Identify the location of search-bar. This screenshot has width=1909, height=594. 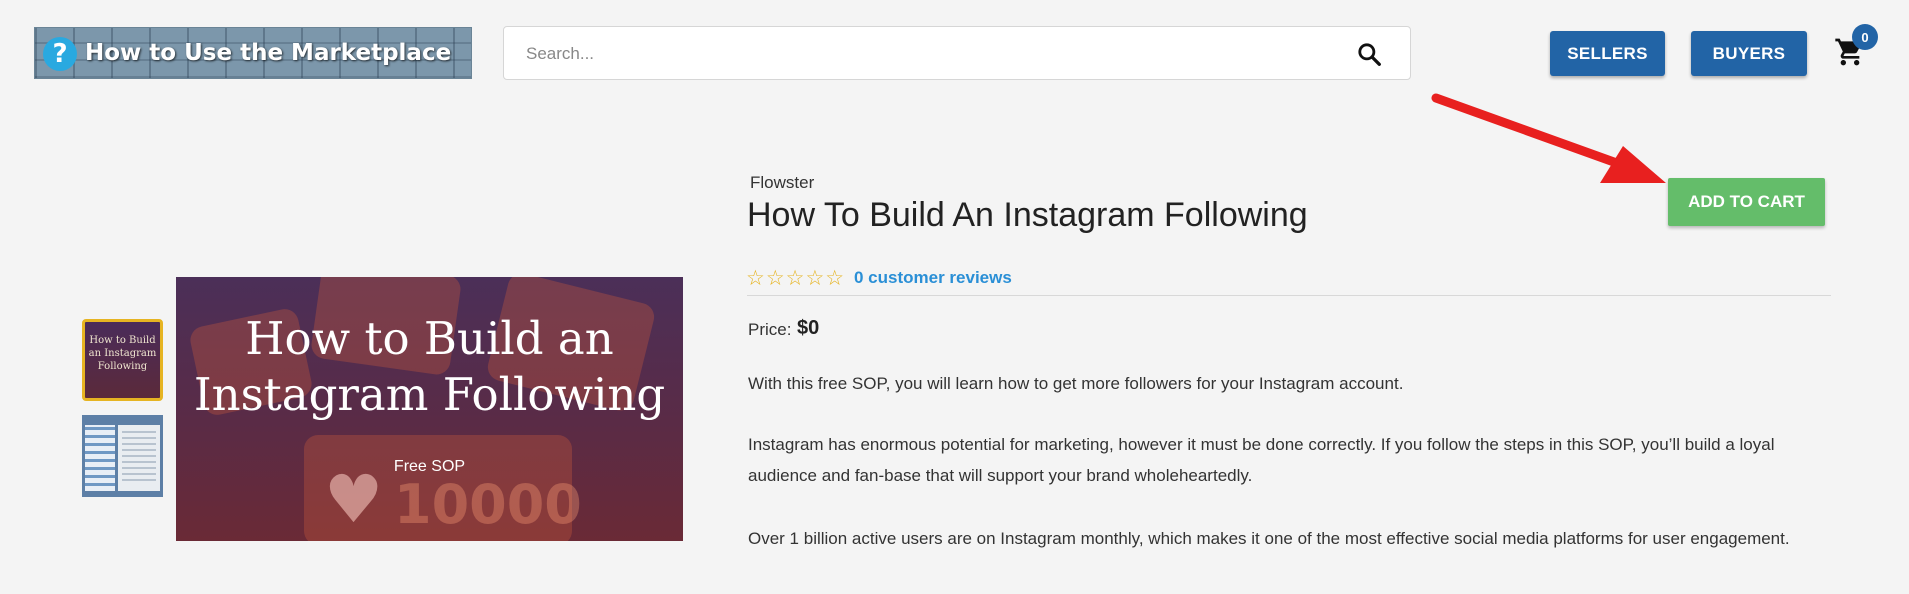
(957, 53).